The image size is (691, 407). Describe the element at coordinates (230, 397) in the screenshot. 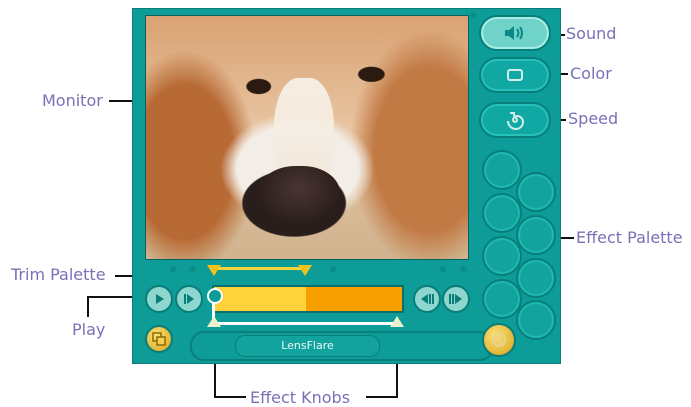

I see `leader-line-knobs-left-h` at that location.